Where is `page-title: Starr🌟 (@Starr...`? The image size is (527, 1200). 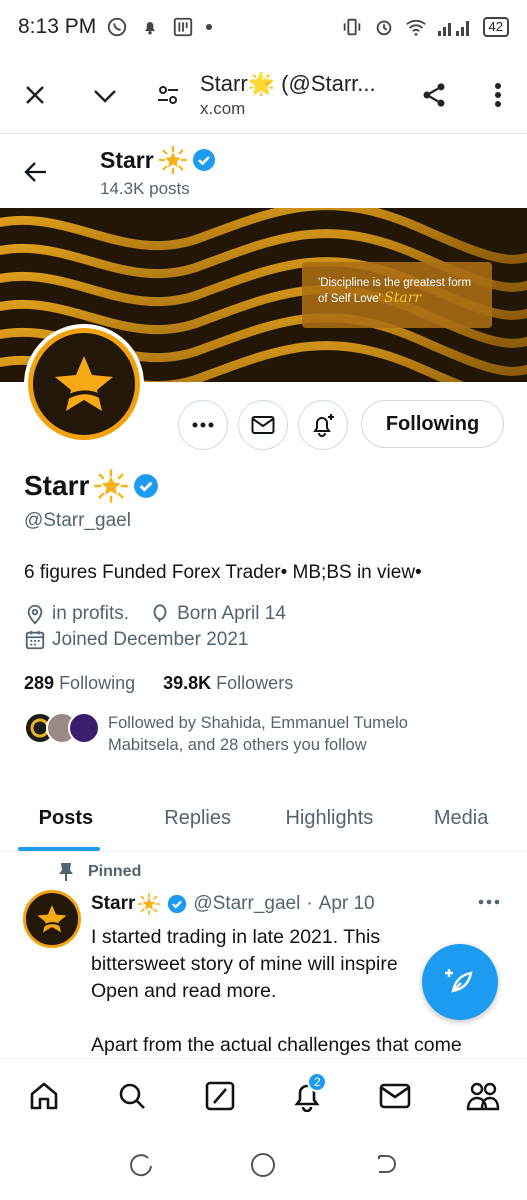
page-title: Starr🌟 (@Starr... is located at coordinates (288, 83).